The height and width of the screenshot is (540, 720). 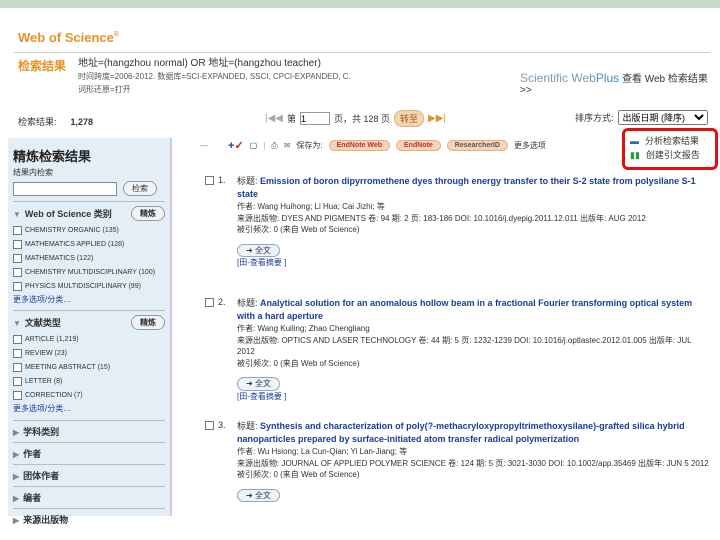 I want to click on wos-logo: Web of Science®, so click(x=68, y=37).